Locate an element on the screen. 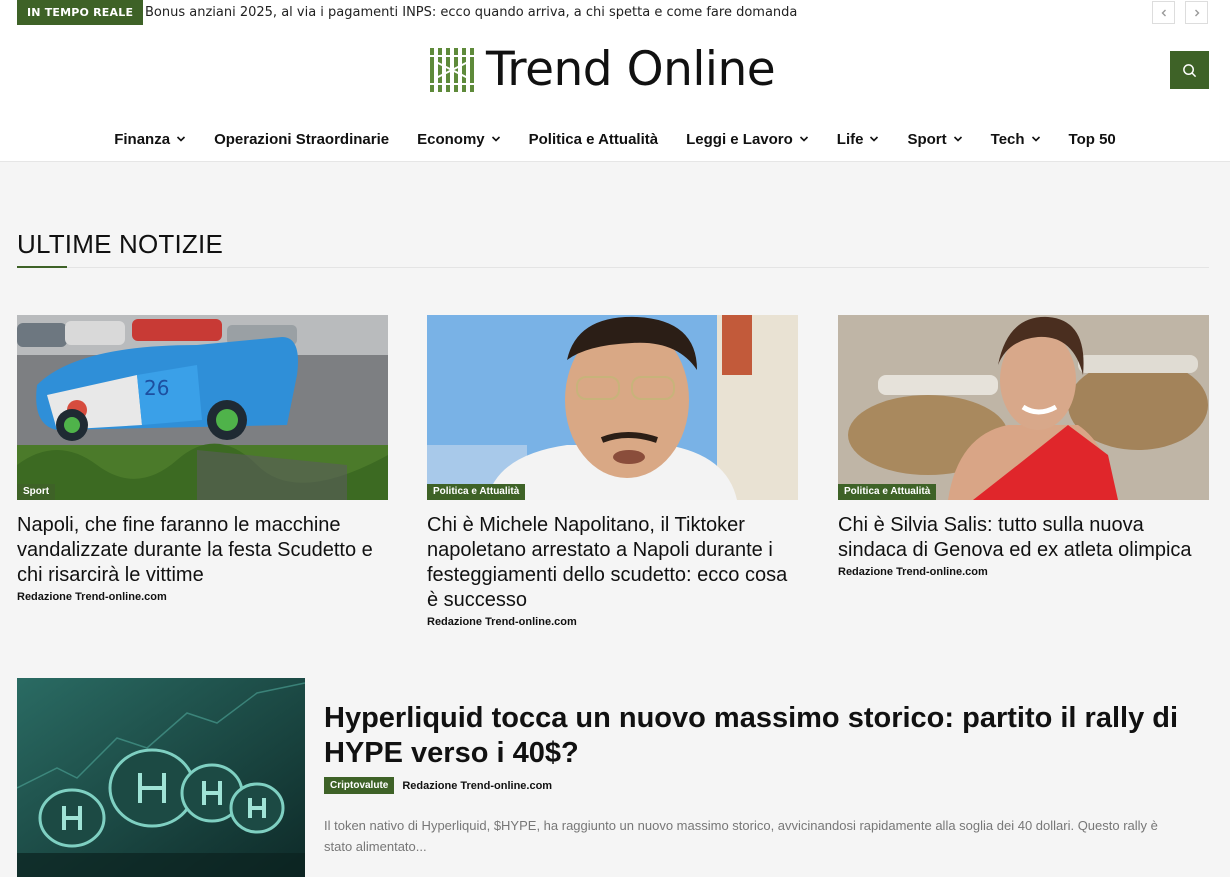  nav-item-top-50: Top 50 is located at coordinates (1092, 139).